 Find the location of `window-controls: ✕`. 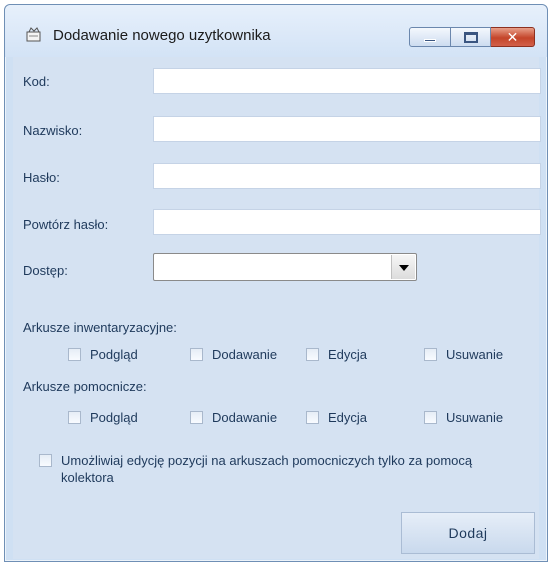

window-controls: ✕ is located at coordinates (472, 37).